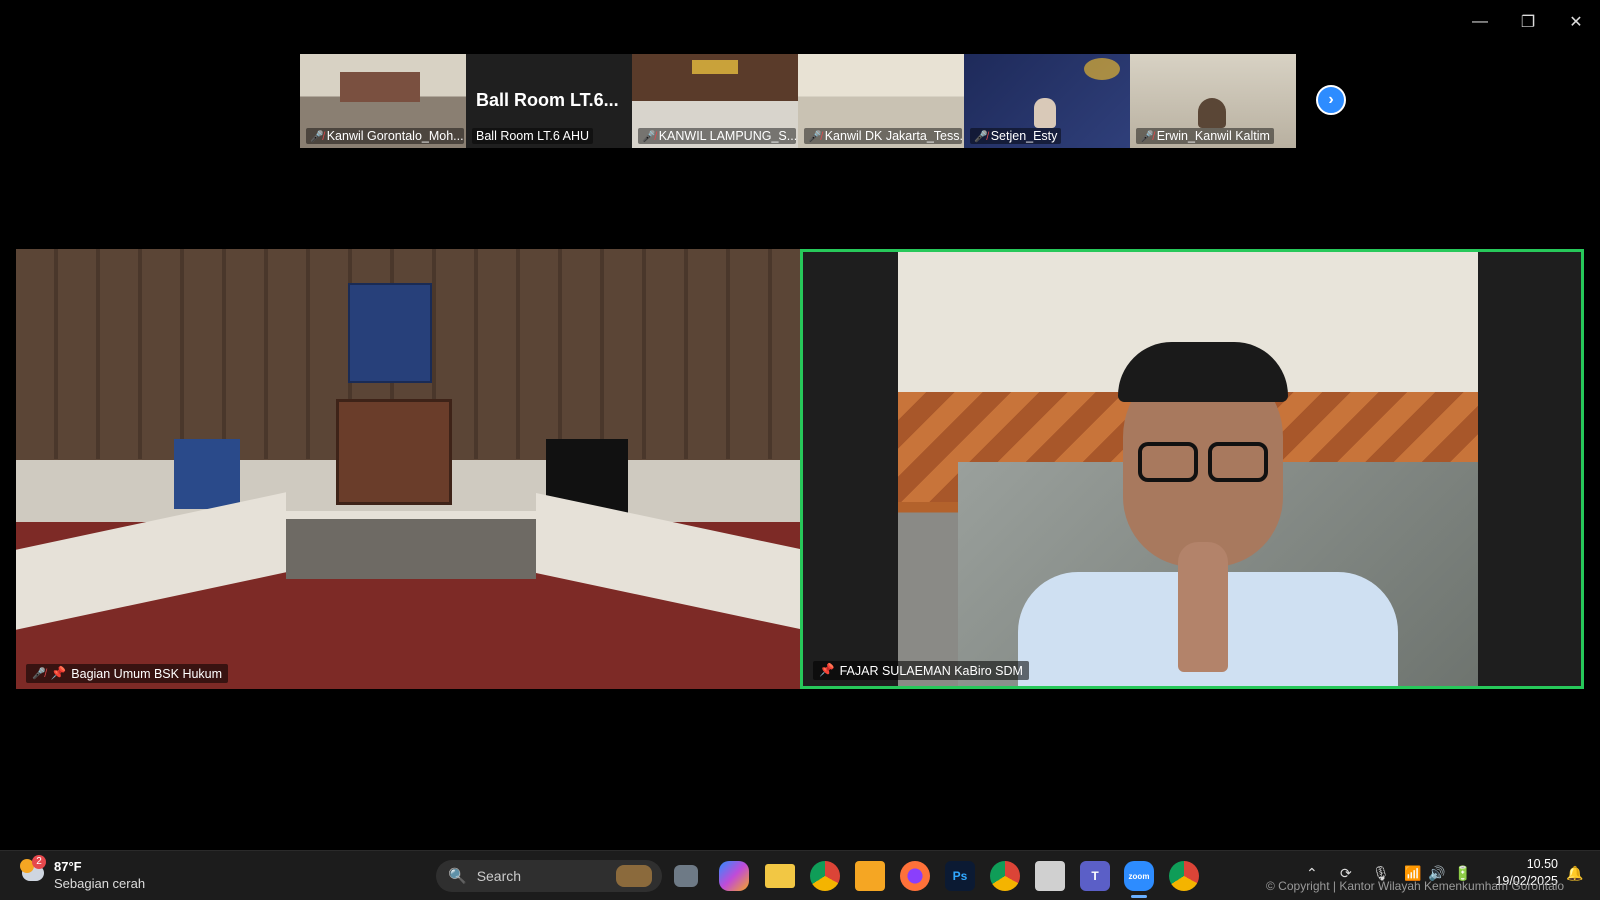 This screenshot has width=1600, height=900. Describe the element at coordinates (1480, 22) in the screenshot. I see `minimize-button: —` at that location.